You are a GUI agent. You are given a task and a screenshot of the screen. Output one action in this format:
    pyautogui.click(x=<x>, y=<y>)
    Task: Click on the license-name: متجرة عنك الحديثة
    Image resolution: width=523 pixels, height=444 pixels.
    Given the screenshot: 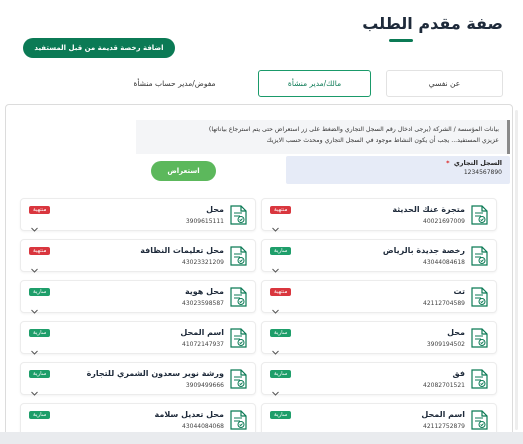 What is the action you would take?
    pyautogui.click(x=428, y=209)
    